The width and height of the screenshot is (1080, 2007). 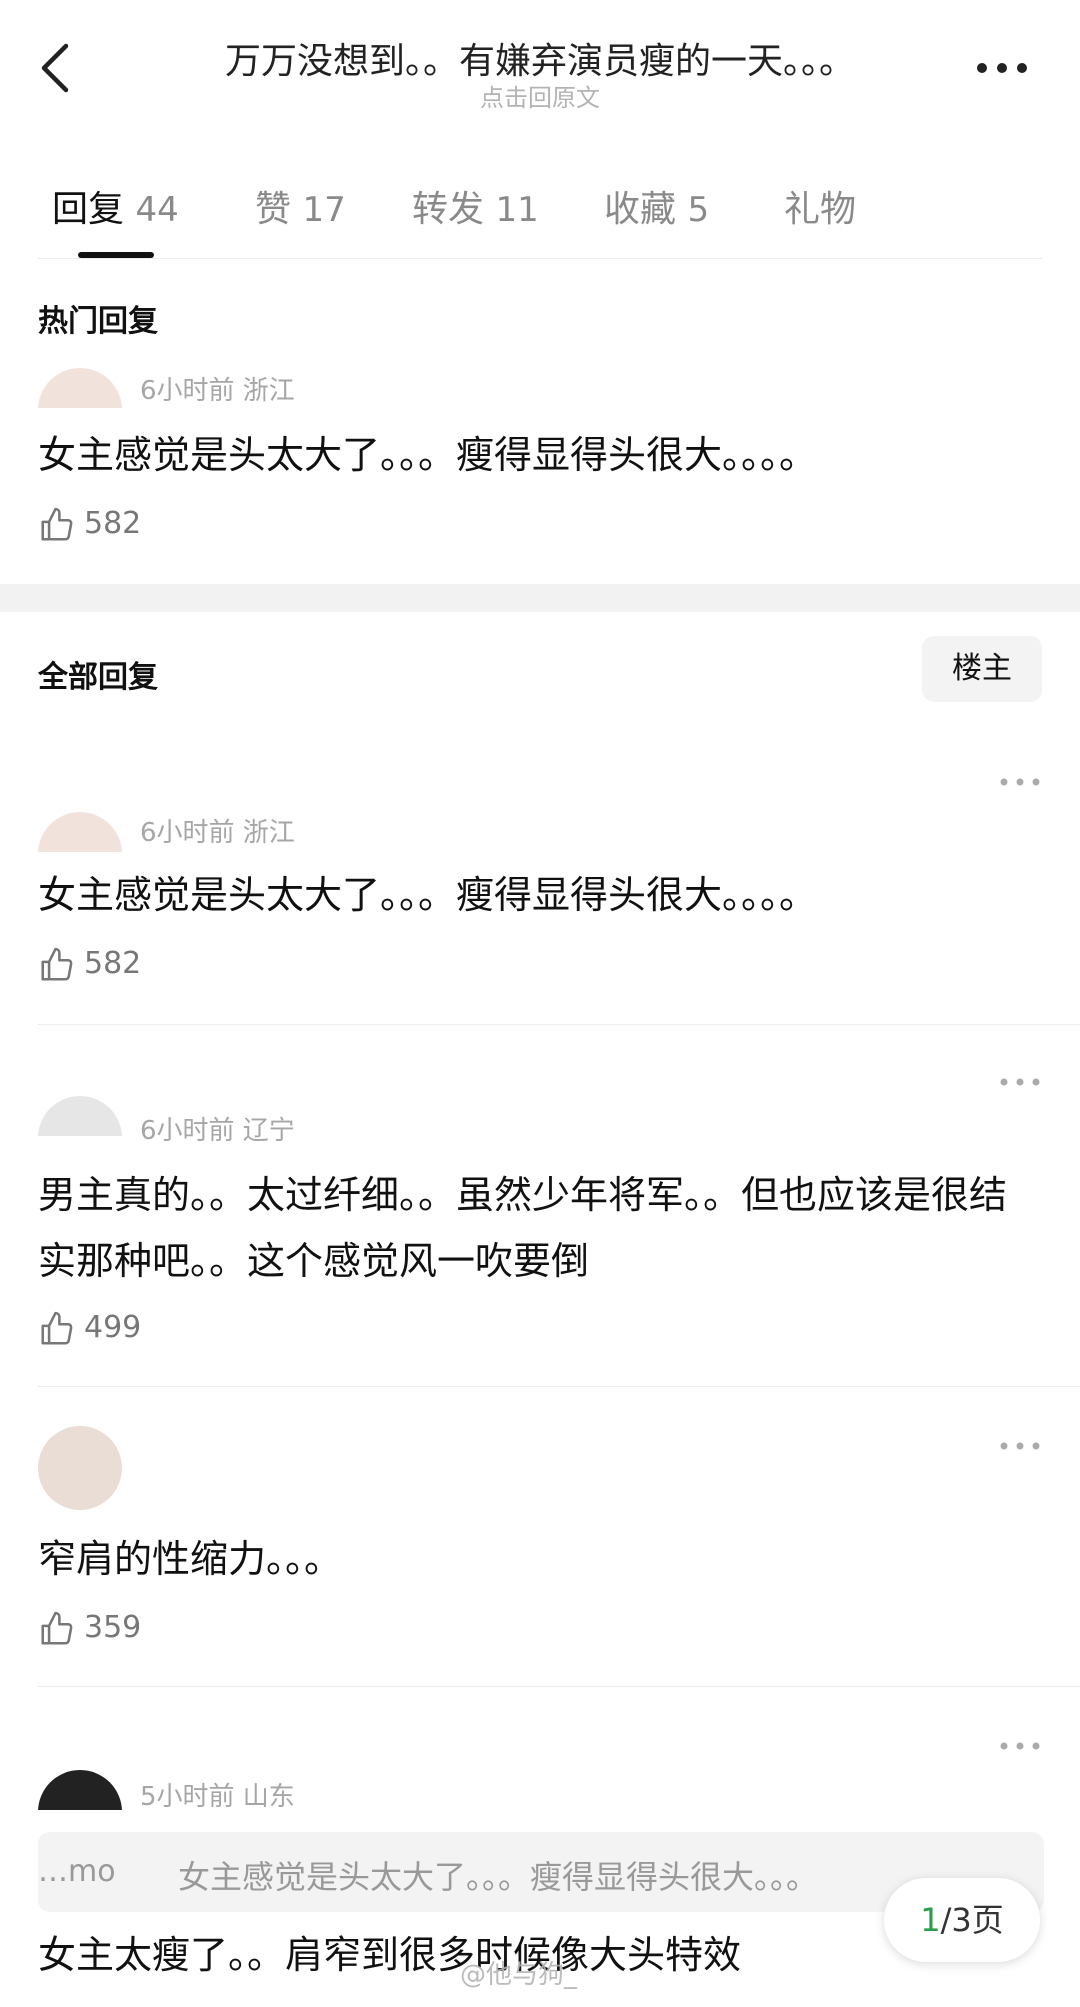 What do you see at coordinates (982, 669) in the screenshot?
I see `owner-filter-button: 楼主` at bounding box center [982, 669].